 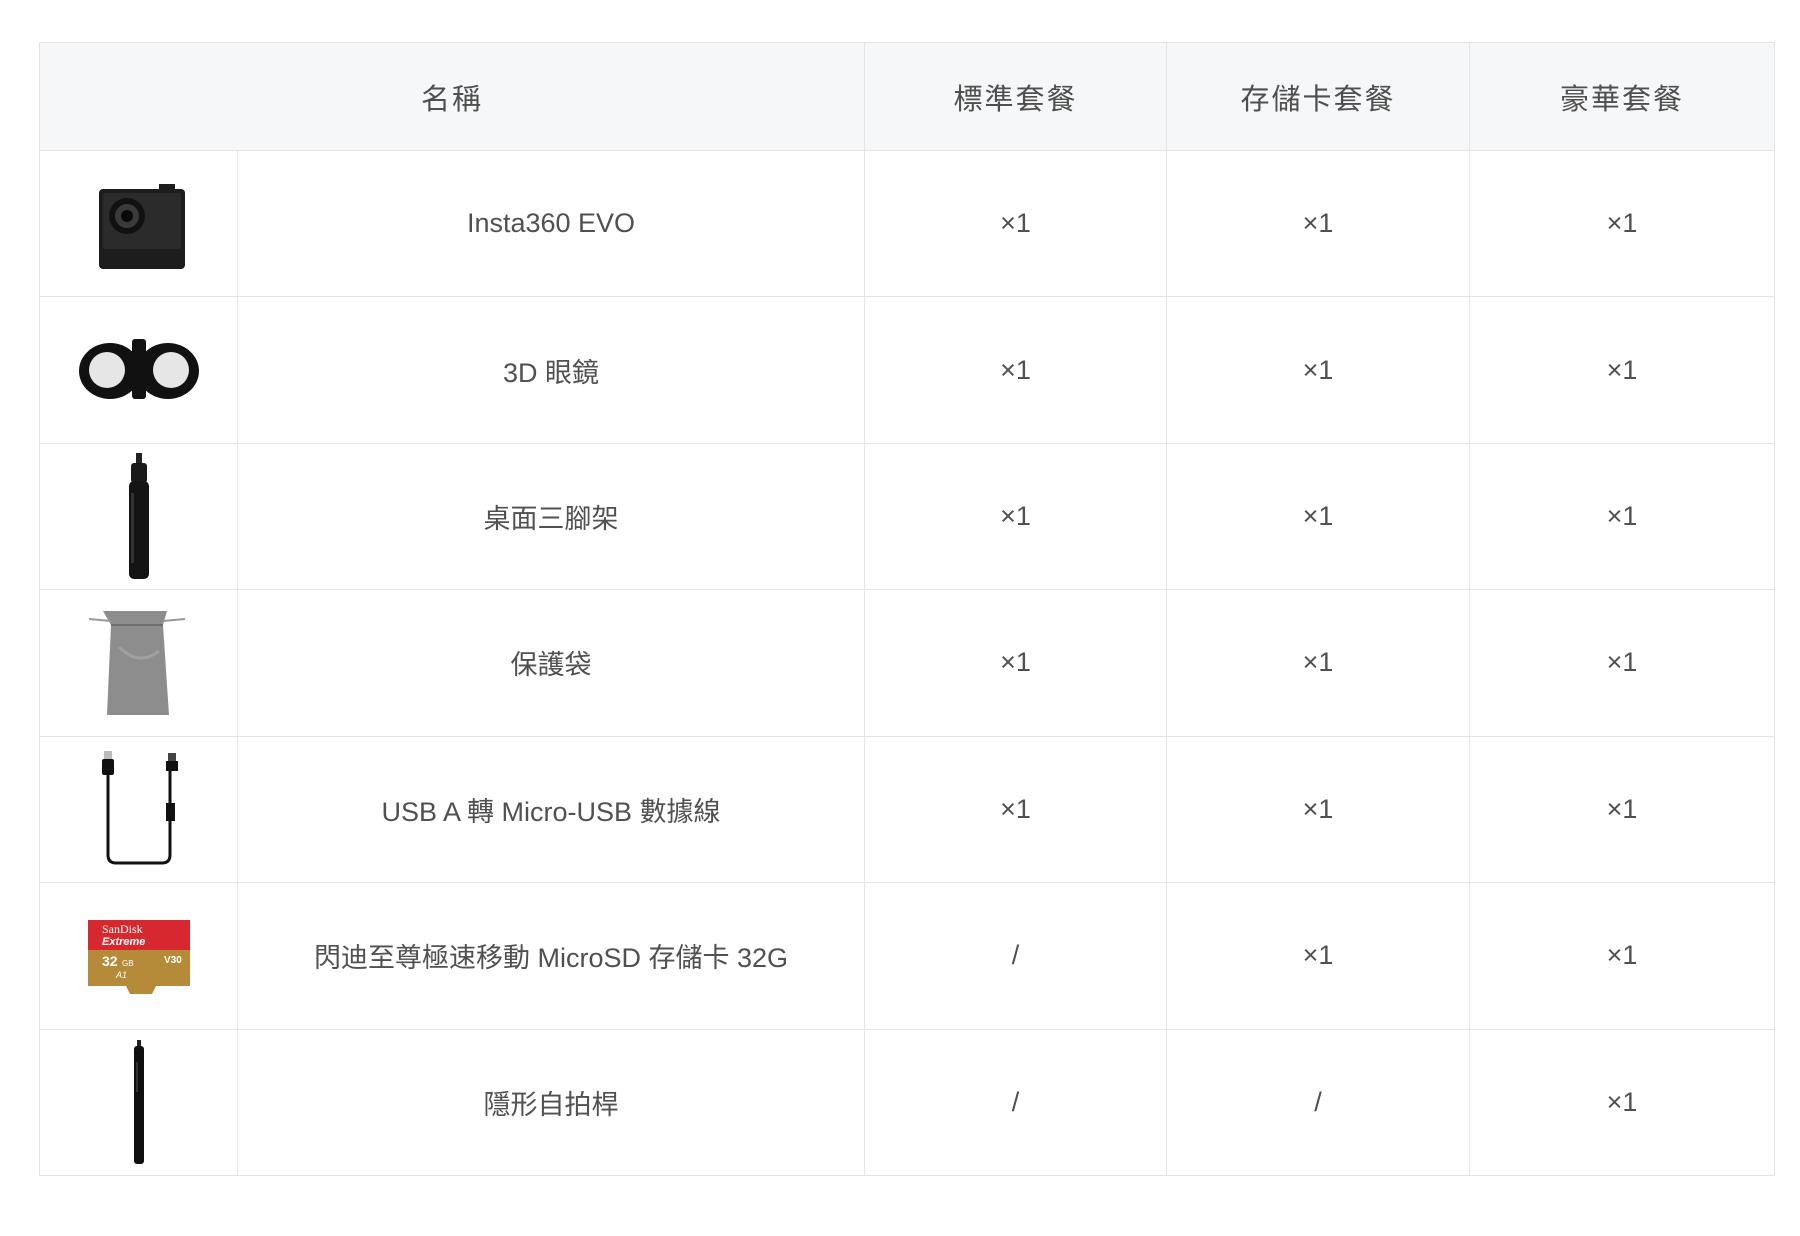 I want to click on sd-card-speed: V30, so click(x=173, y=960).